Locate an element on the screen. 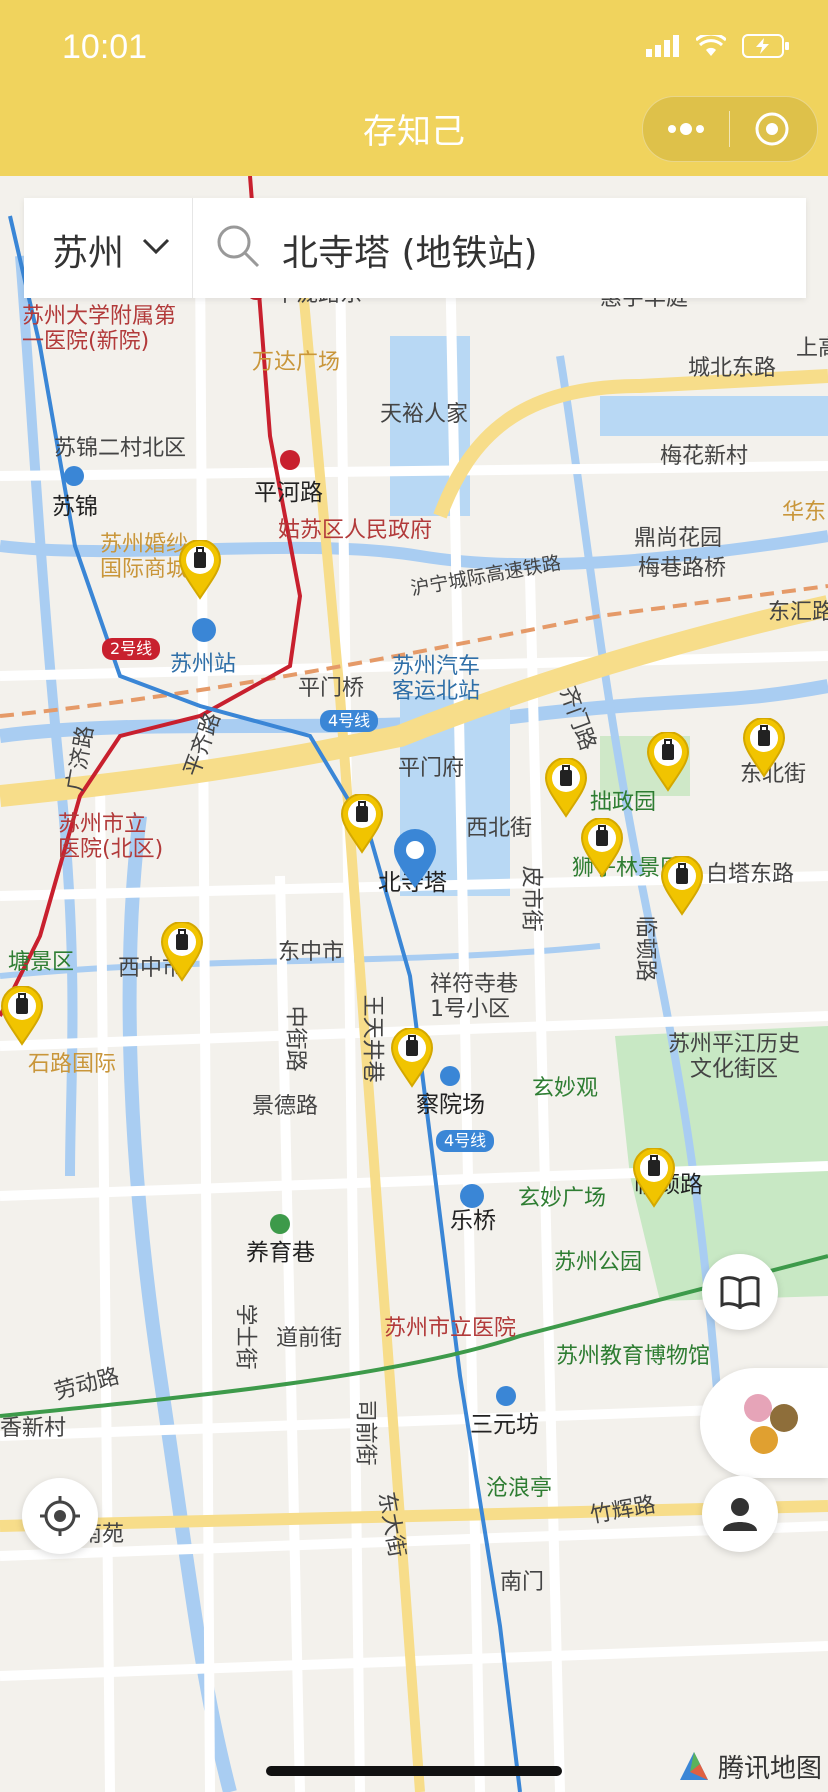 The image size is (828, 1792). map-label: 万达广场 is located at coordinates (296, 362).